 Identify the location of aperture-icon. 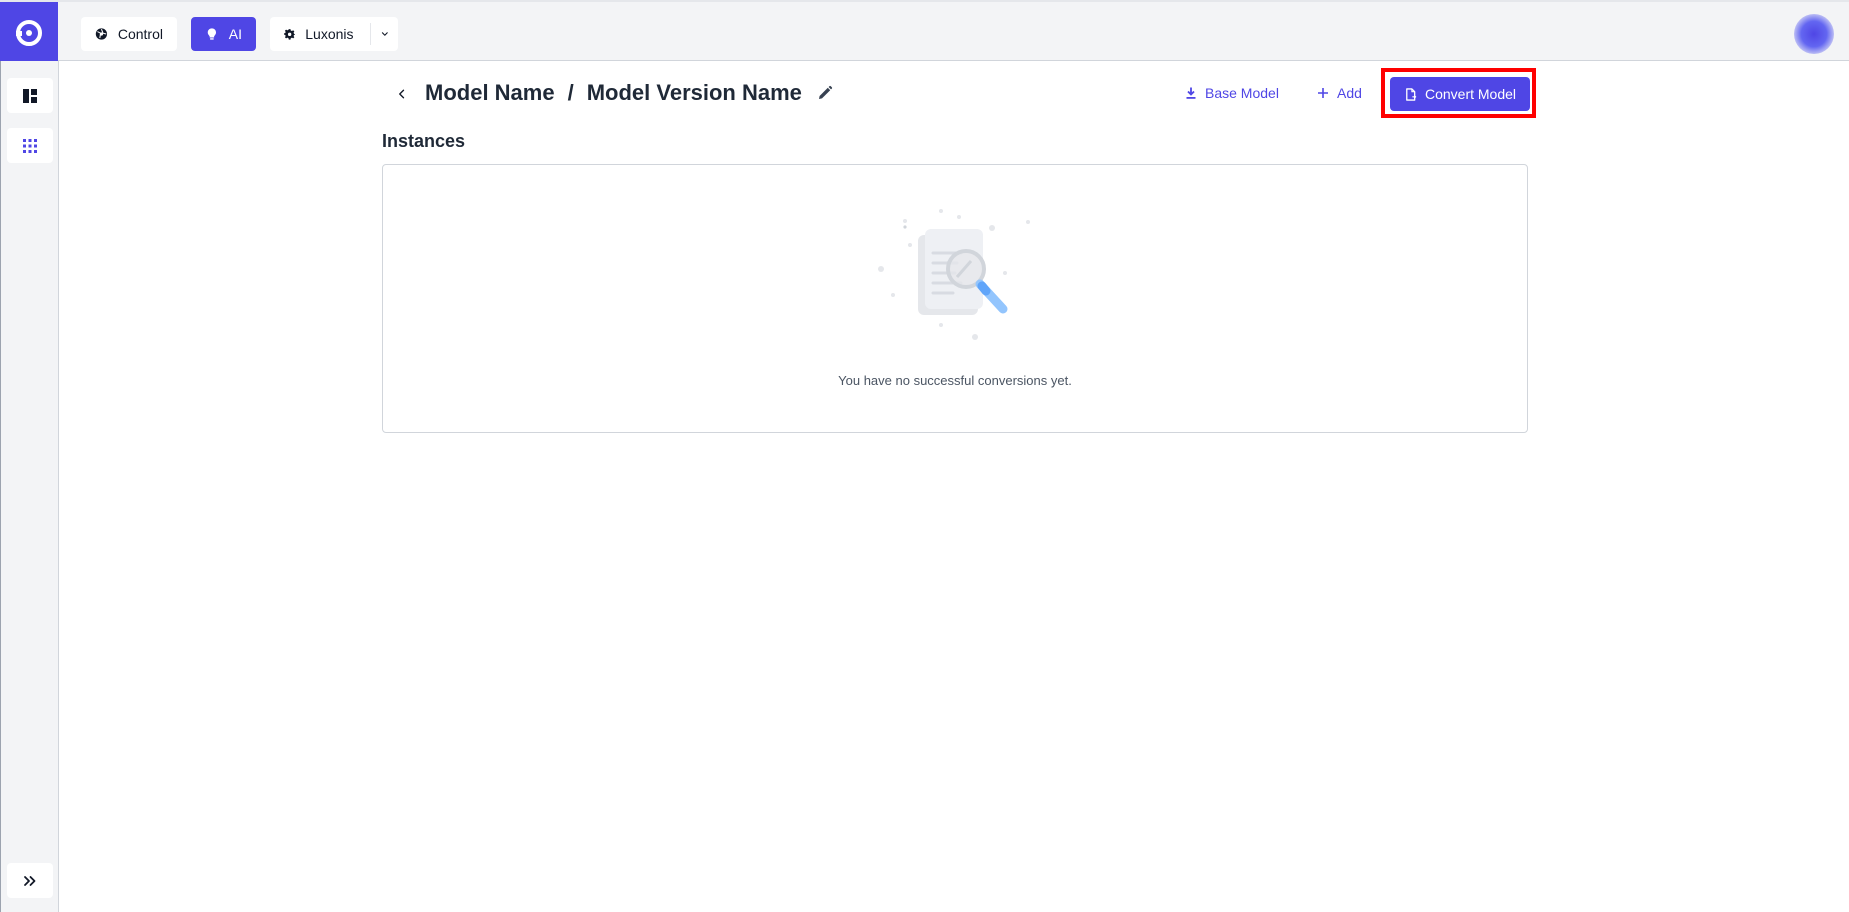
(101, 34).